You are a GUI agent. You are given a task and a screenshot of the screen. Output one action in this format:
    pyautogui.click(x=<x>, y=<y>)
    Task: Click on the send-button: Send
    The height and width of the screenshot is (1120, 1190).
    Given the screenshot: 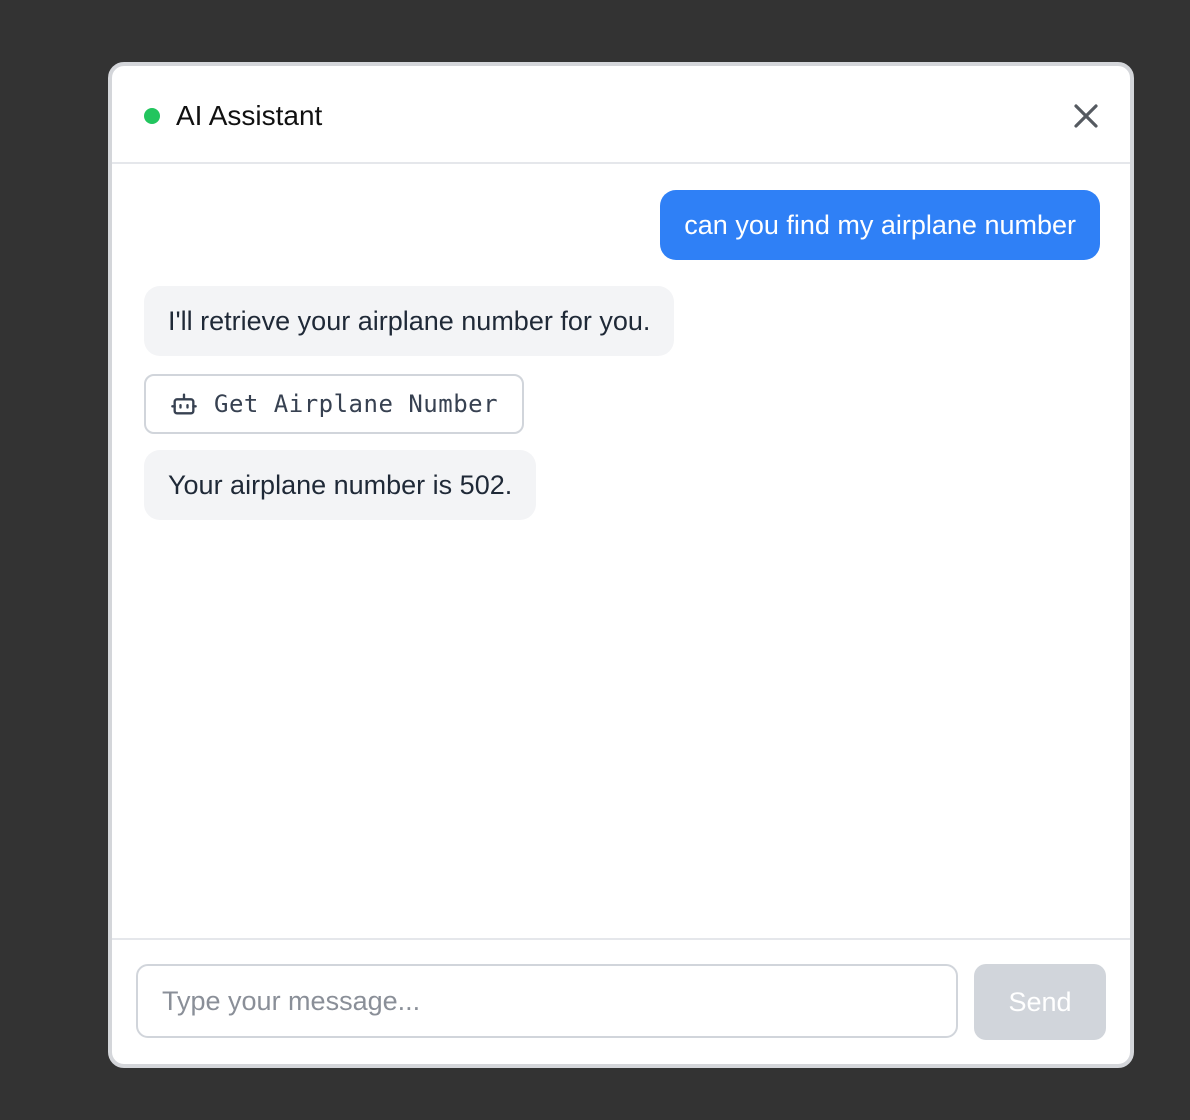 What is the action you would take?
    pyautogui.click(x=1040, y=1002)
    